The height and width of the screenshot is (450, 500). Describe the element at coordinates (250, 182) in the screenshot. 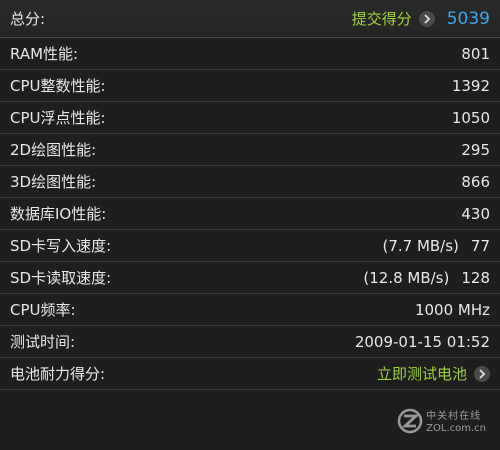

I see `graphics-3d-row: 3D绘图性能: 866` at that location.